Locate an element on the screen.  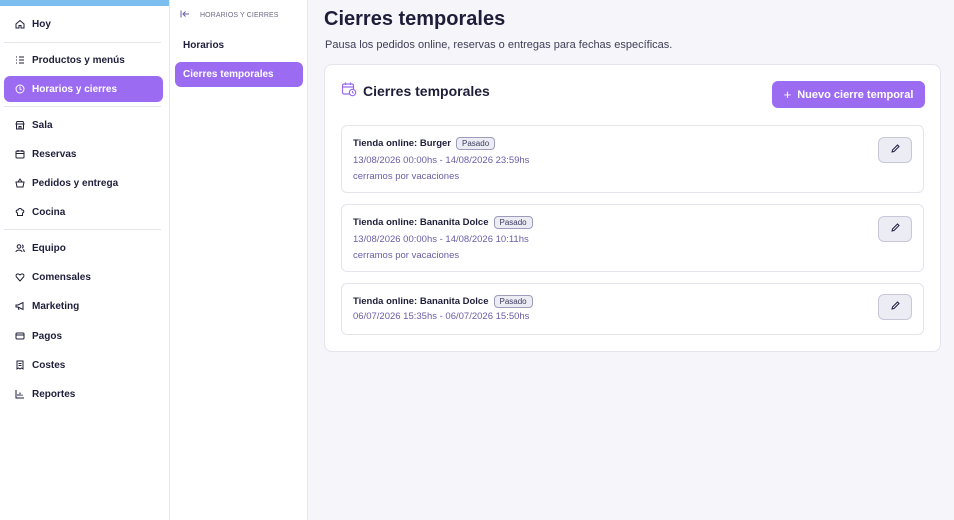
closure-dates: 13/08/2026 00:00hs - 14/08/2026 23:59hs is located at coordinates (441, 160).